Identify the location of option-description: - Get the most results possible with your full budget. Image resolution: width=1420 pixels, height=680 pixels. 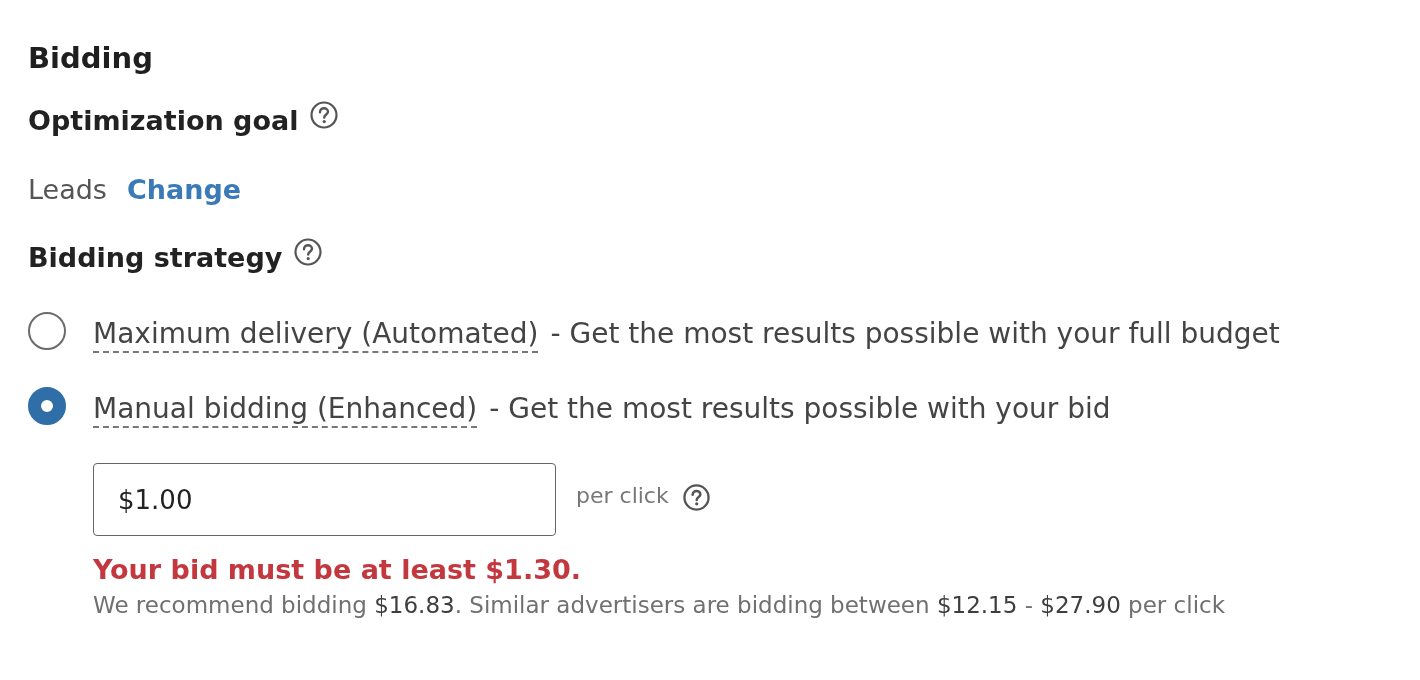
(915, 334).